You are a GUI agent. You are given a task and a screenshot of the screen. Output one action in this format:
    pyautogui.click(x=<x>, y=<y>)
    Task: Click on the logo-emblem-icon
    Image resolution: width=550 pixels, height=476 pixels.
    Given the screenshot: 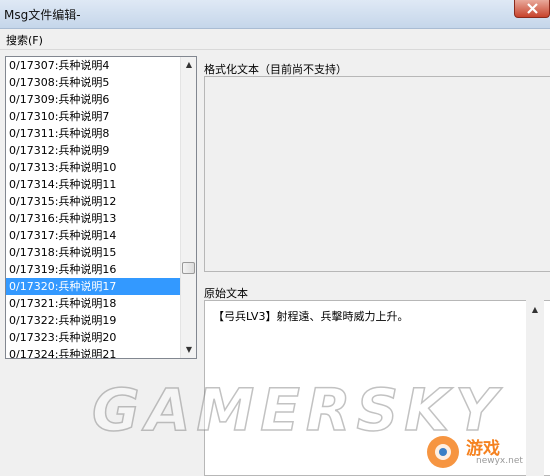 What is the action you would take?
    pyautogui.click(x=443, y=453)
    